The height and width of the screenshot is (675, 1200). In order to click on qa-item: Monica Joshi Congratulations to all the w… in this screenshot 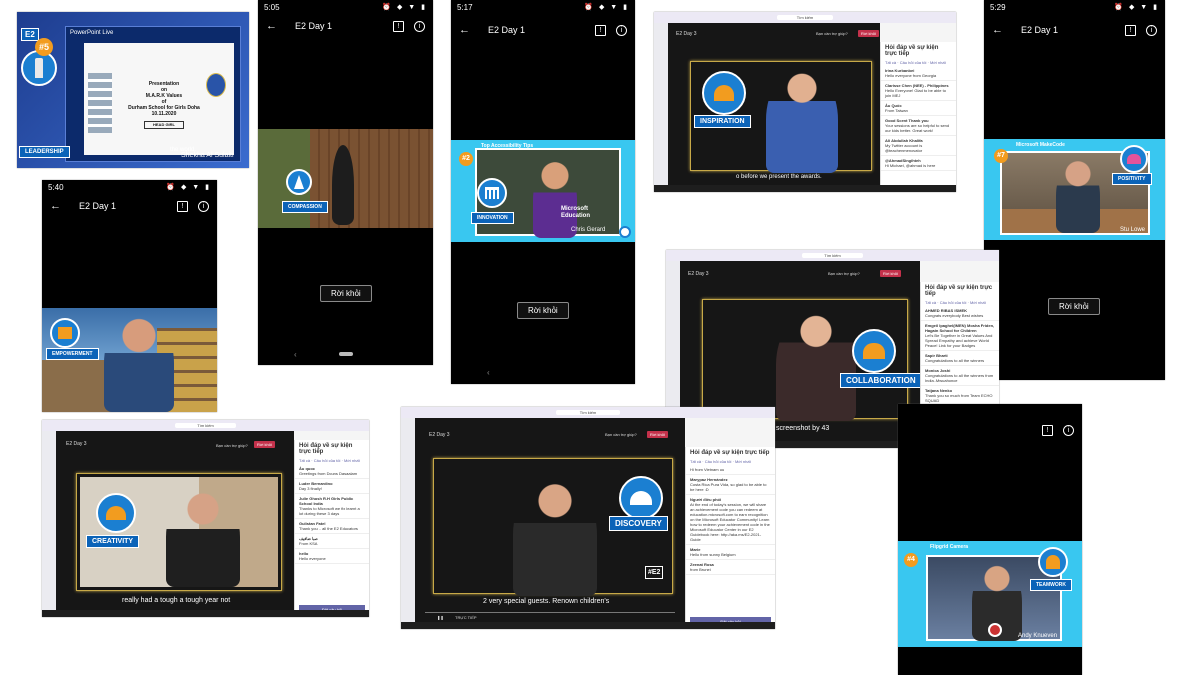, I will do `click(960, 376)`.